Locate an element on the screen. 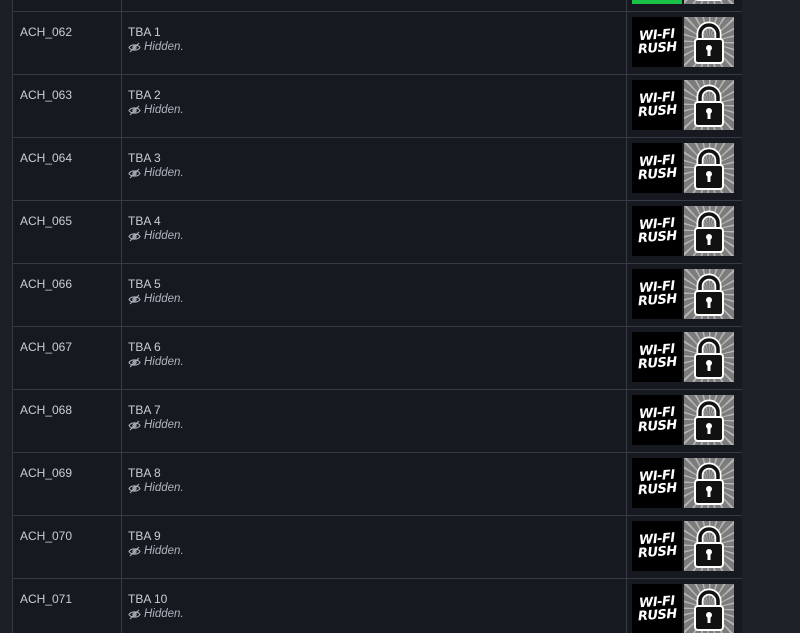 The image size is (800, 633). table-row: ACH_069 TBA 8 Hidden. WI-FI RUSH is located at coordinates (378, 483).